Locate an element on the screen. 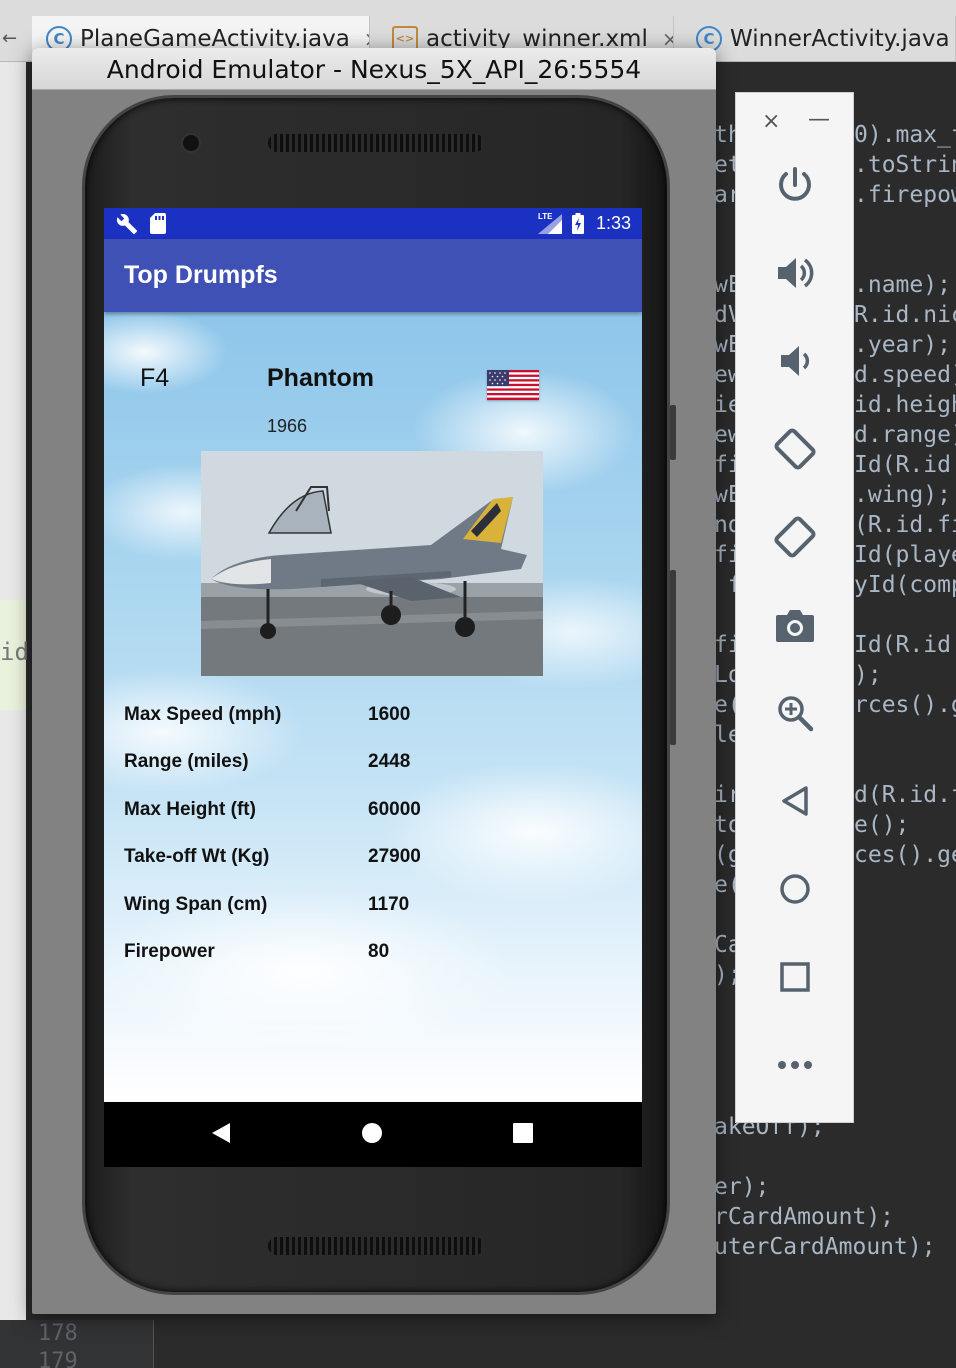 The height and width of the screenshot is (1368, 956). minimize-icon: — is located at coordinates (819, 119).